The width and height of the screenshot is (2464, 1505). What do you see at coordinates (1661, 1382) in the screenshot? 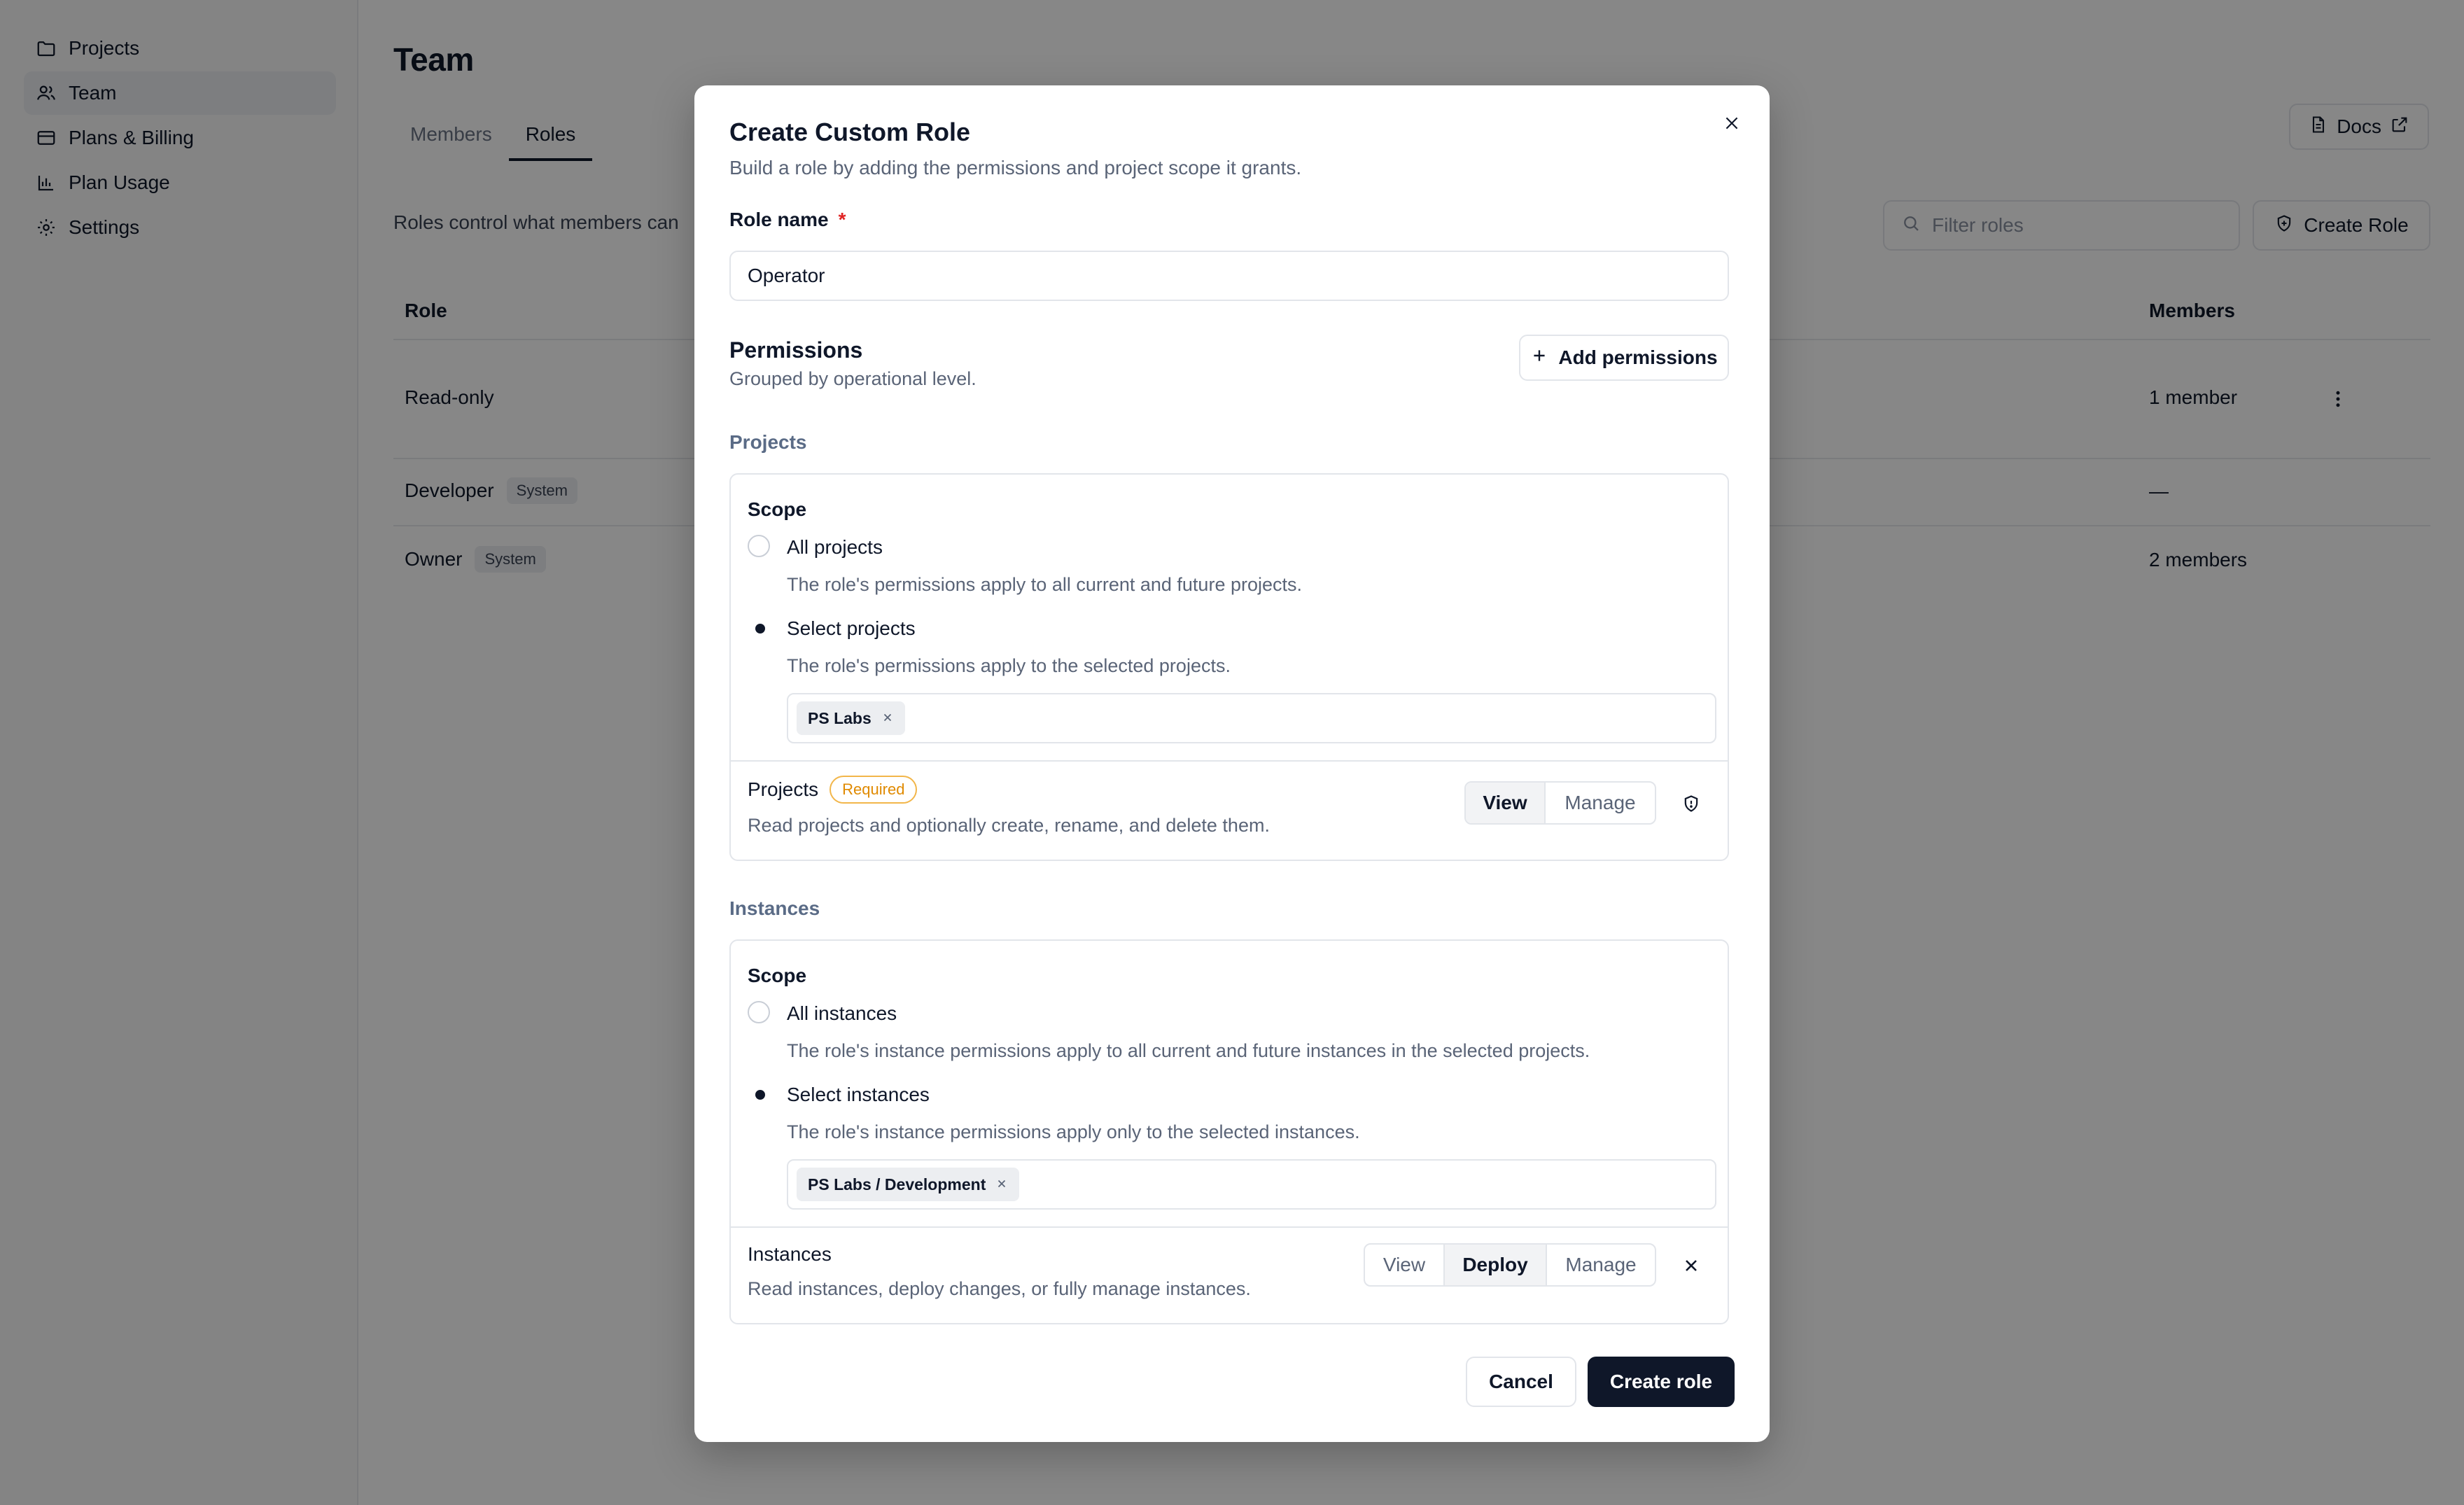
I see `create-role-submit-button: Create role` at bounding box center [1661, 1382].